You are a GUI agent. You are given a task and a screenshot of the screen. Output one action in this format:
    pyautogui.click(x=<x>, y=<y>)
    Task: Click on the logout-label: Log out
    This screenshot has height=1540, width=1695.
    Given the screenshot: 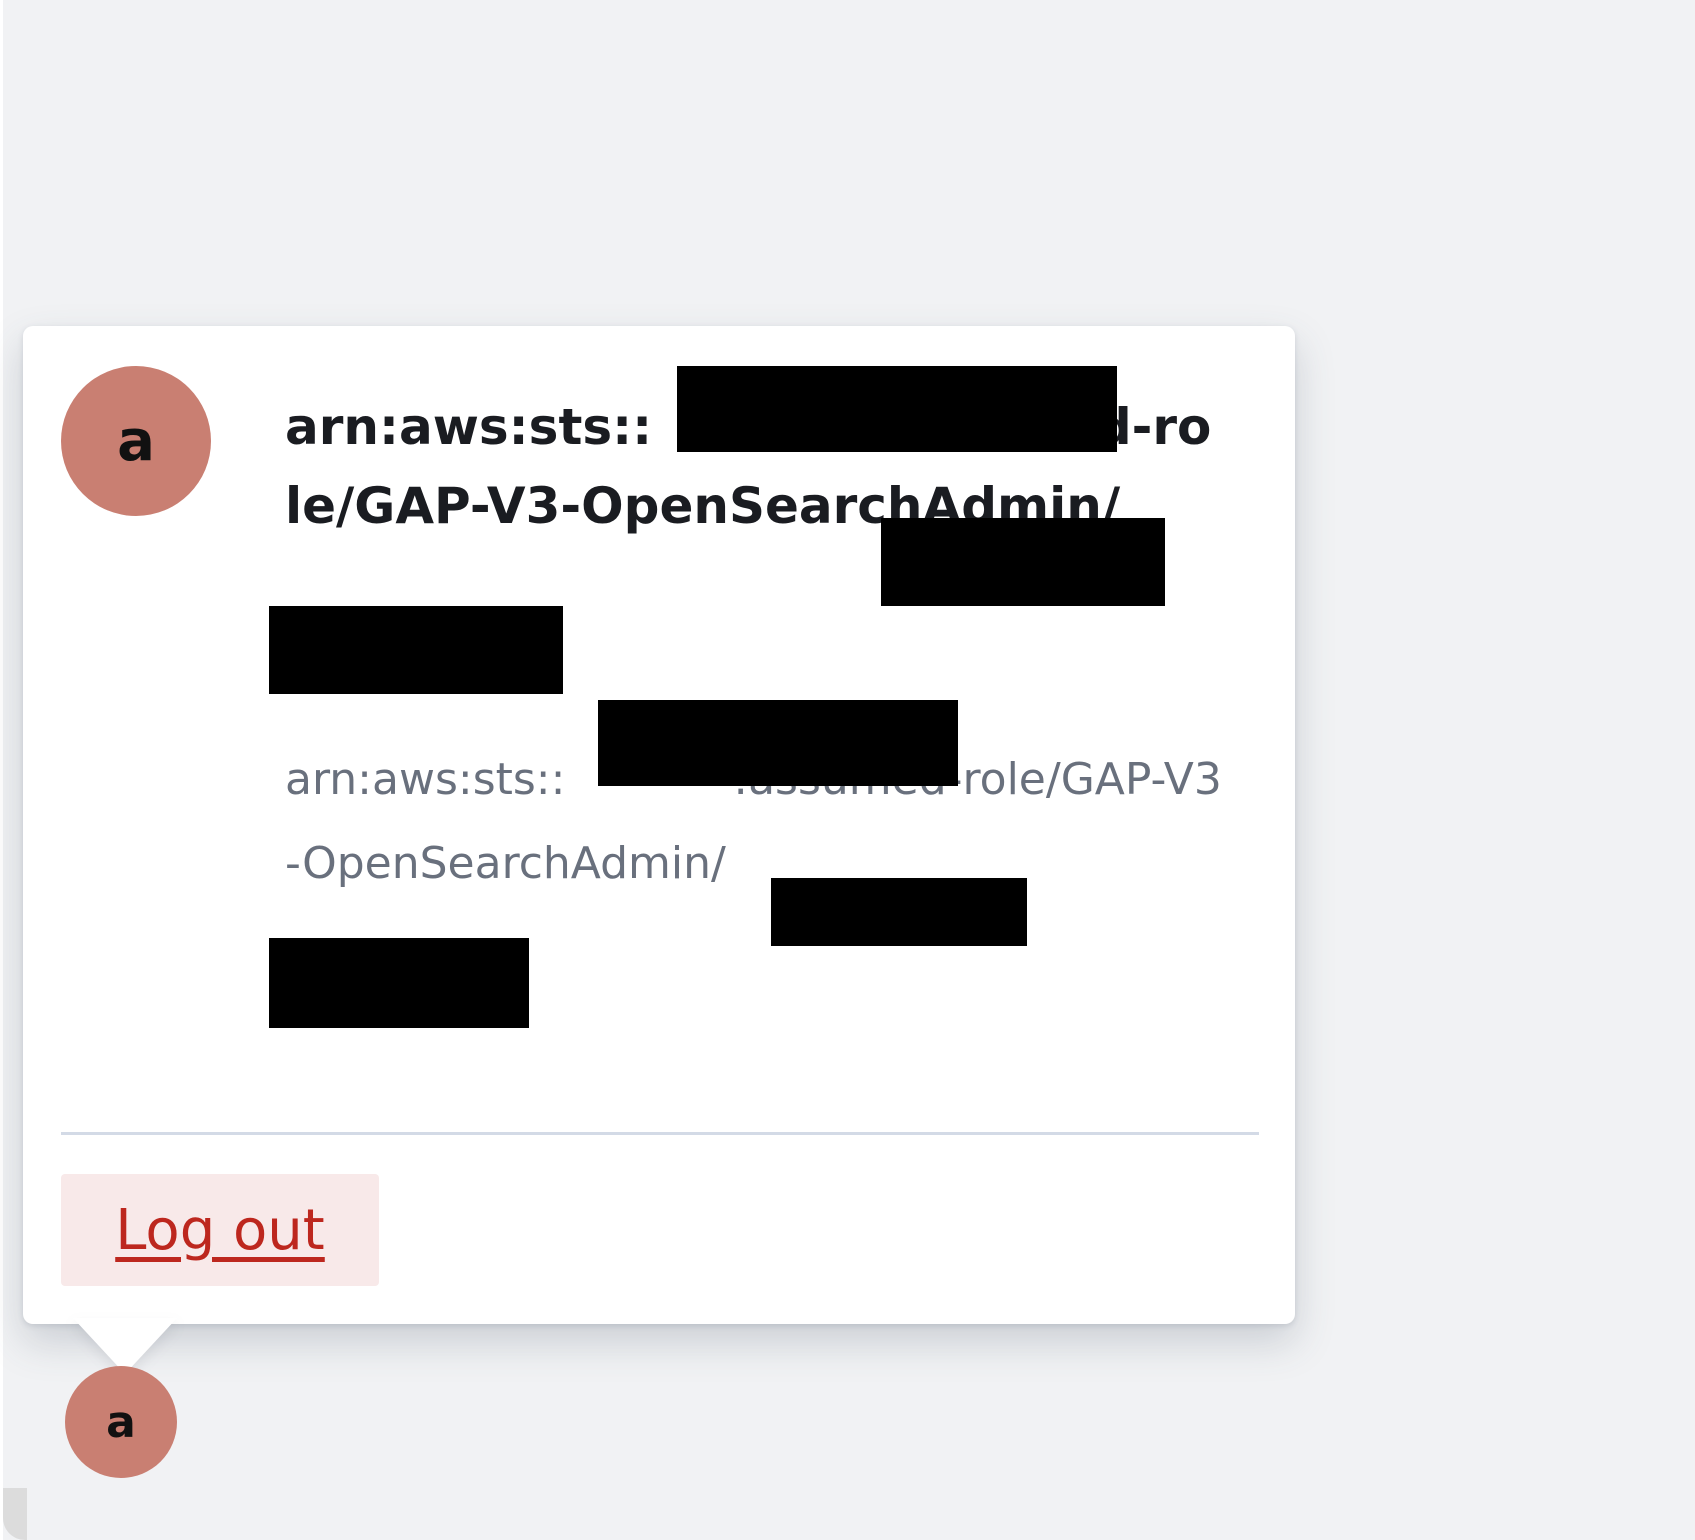 What is the action you would take?
    pyautogui.click(x=220, y=1230)
    